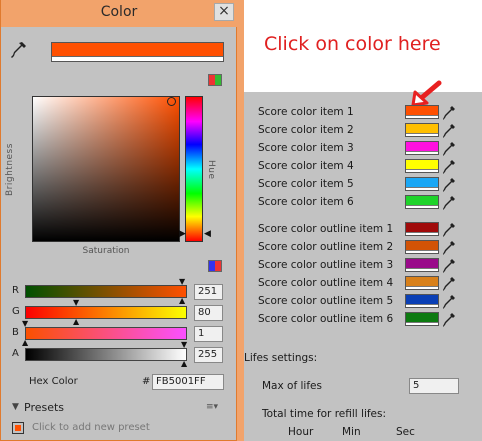 The height and width of the screenshot is (441, 482). Describe the element at coordinates (215, 80) in the screenshot. I see `color-mode-toggle-icon` at that location.